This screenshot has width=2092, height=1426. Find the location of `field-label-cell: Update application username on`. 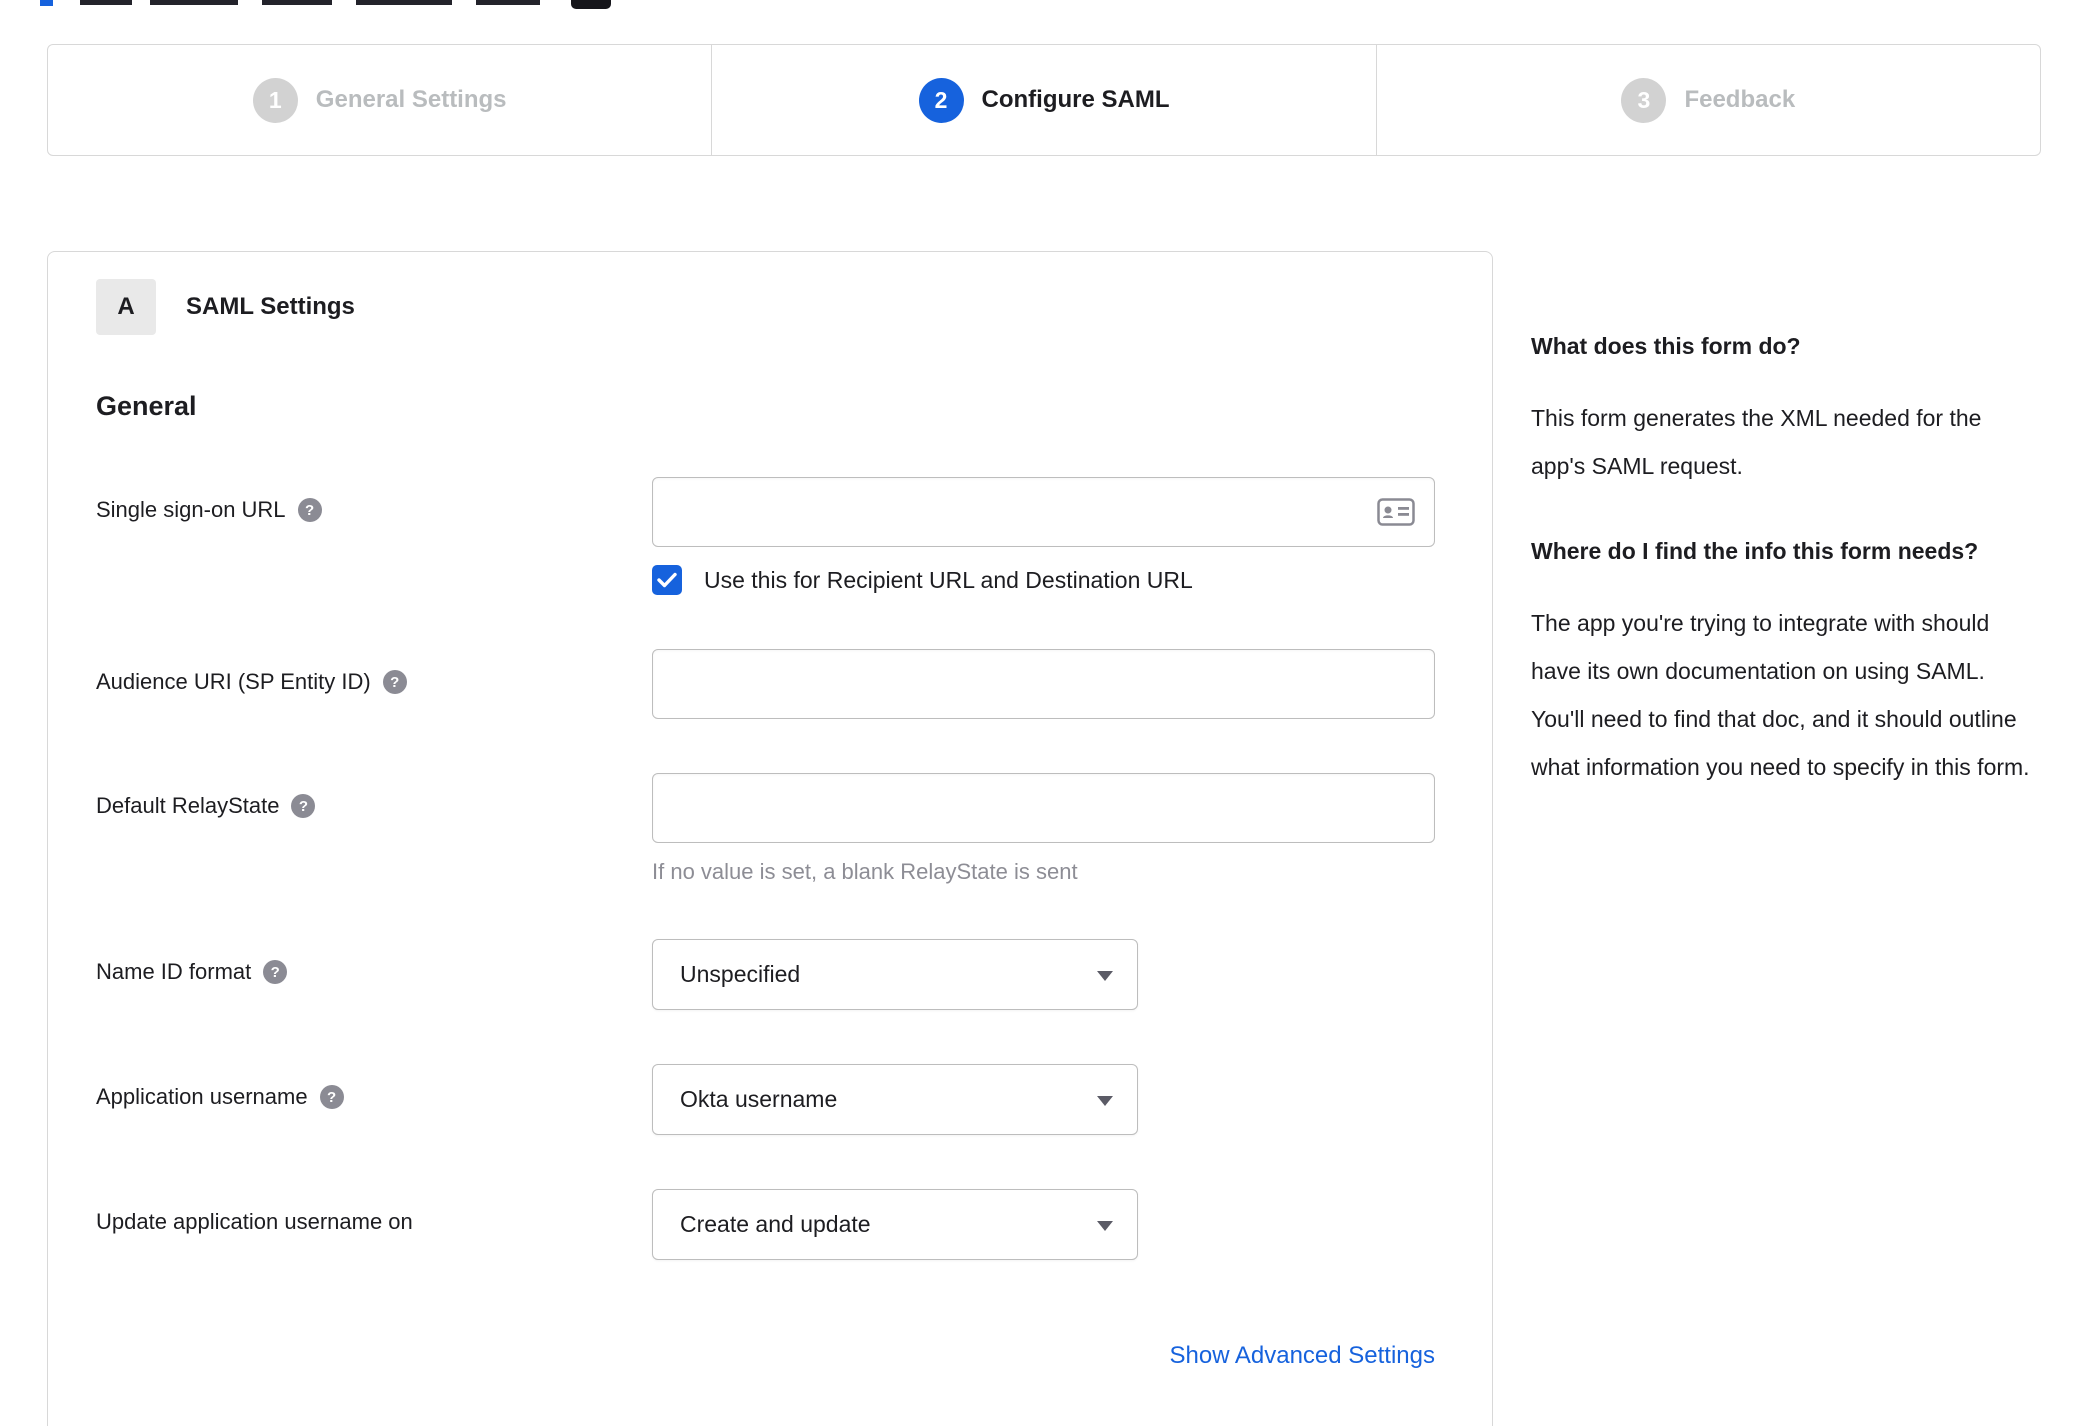

field-label-cell: Update application username on is located at coordinates (374, 1224).